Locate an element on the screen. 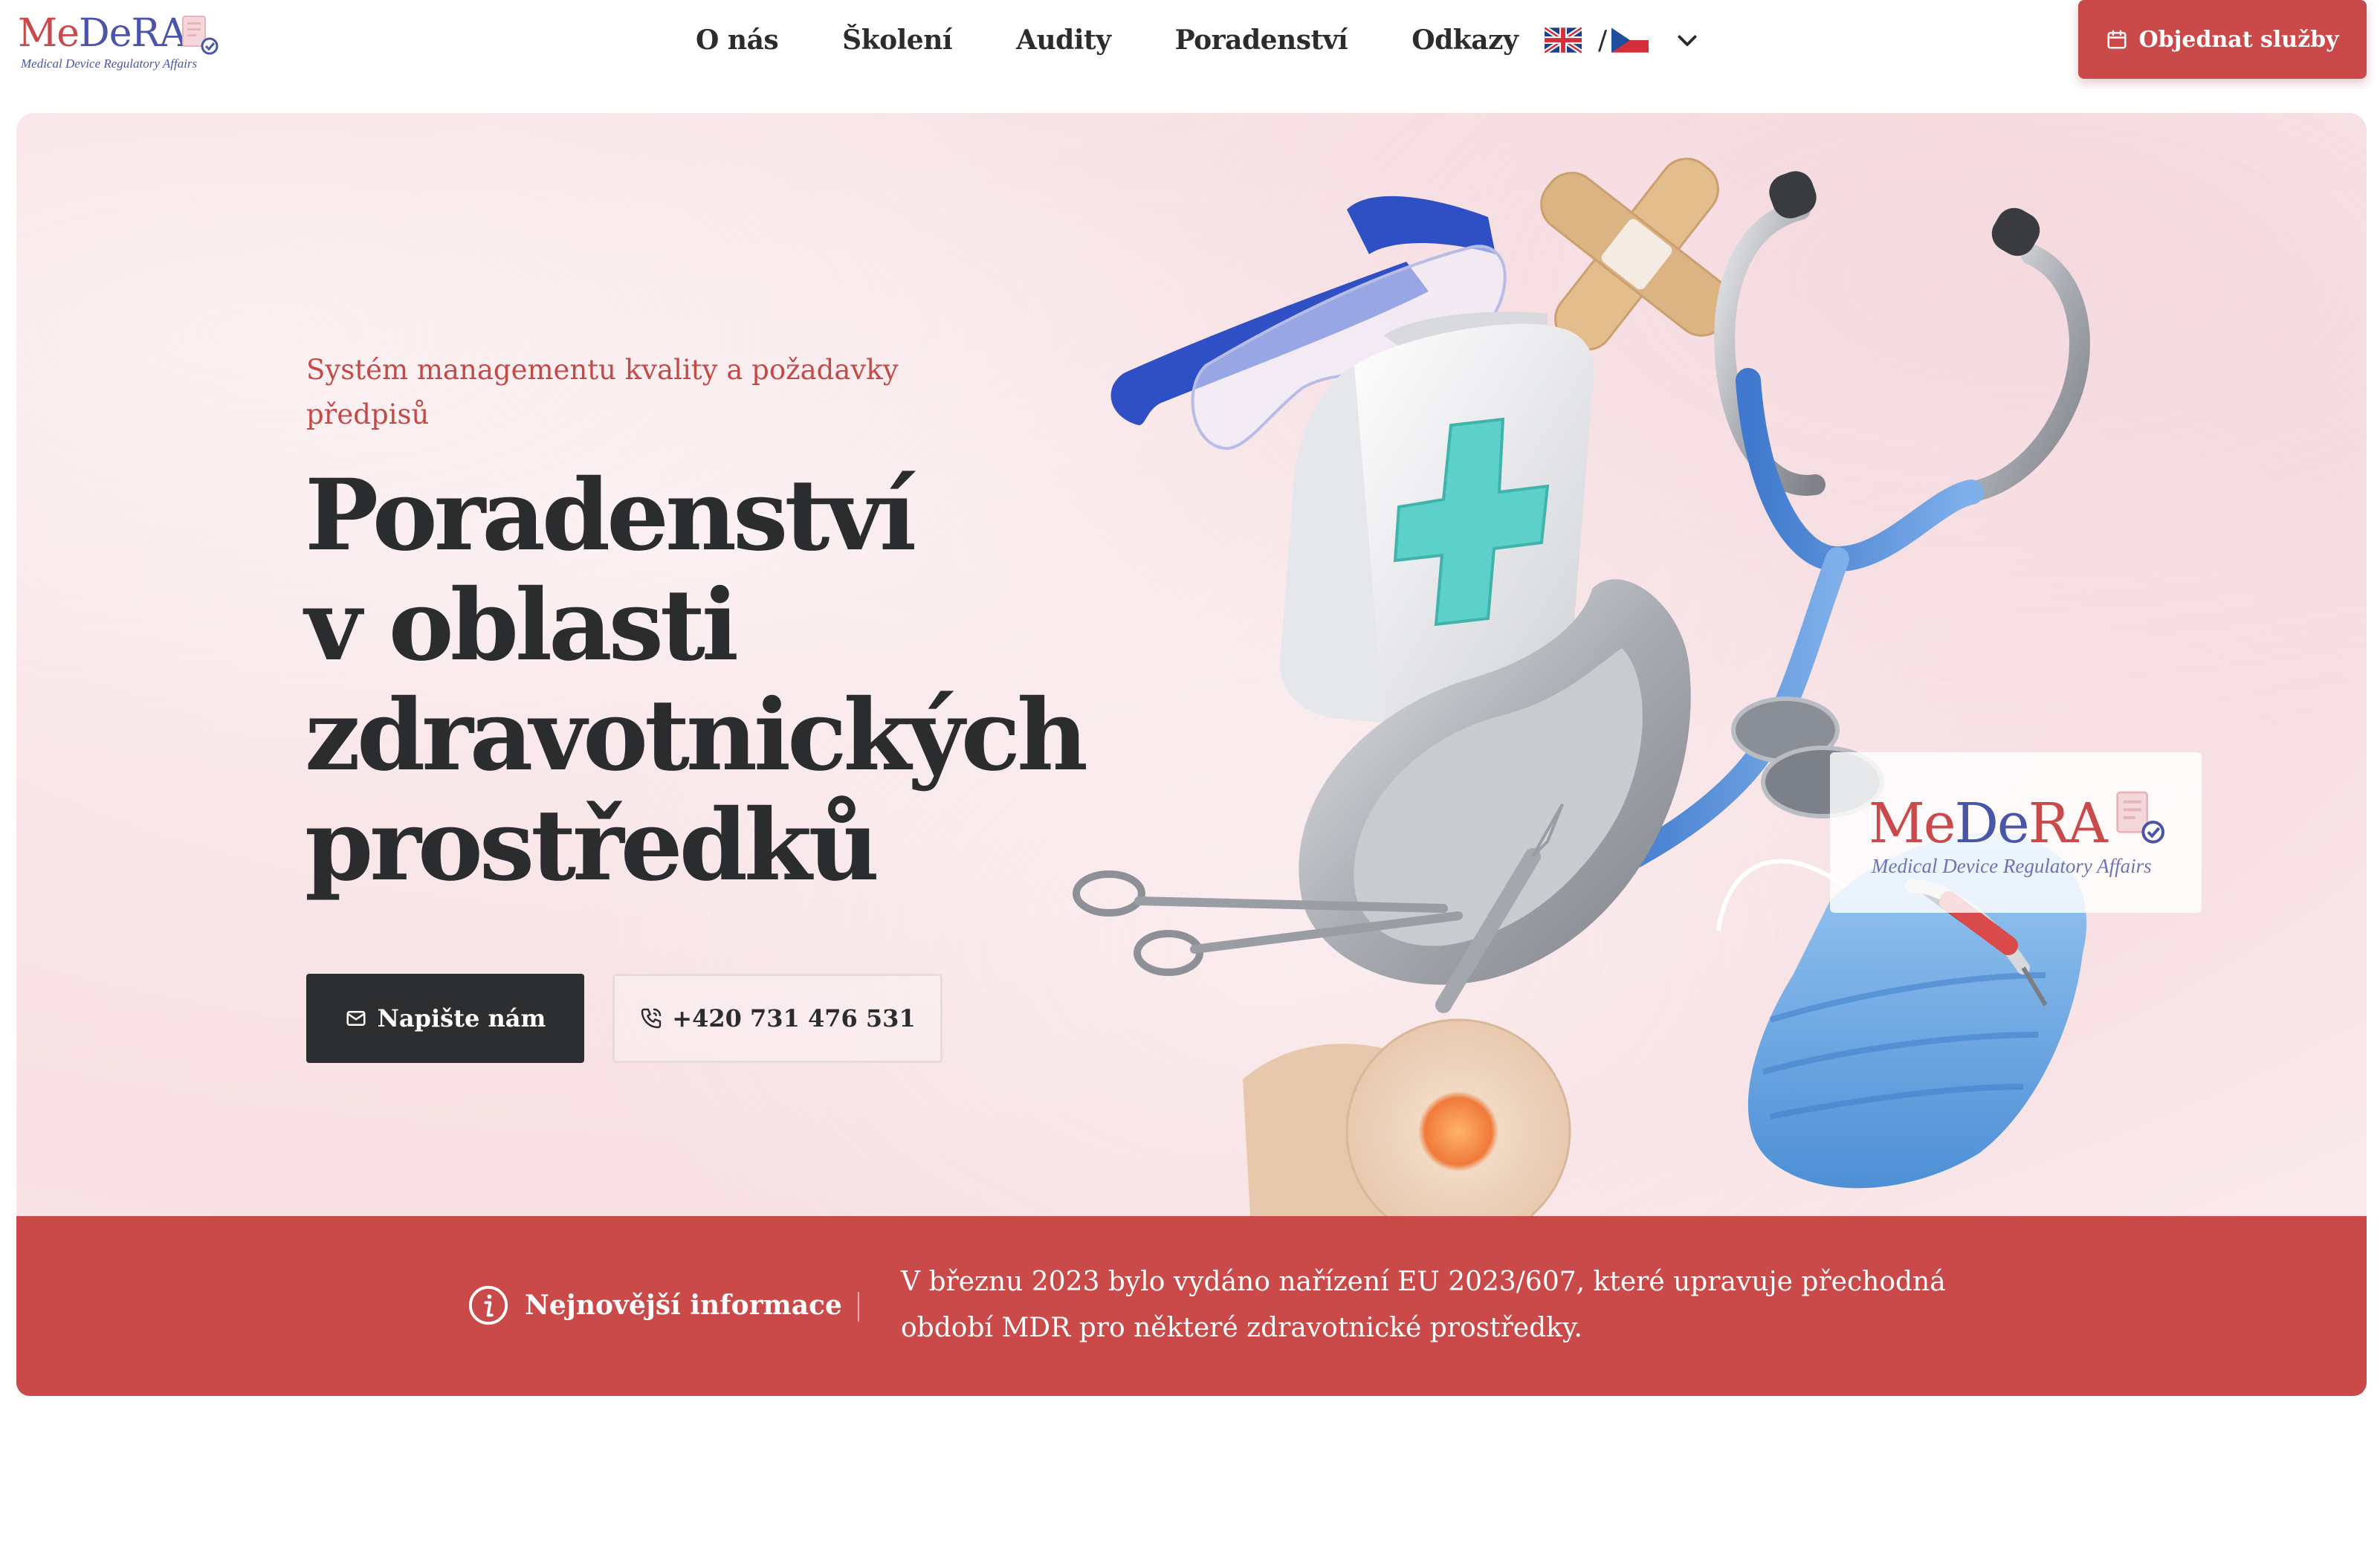  logo-tagline: Medical Device Regulatory Affairs is located at coordinates (110, 64).